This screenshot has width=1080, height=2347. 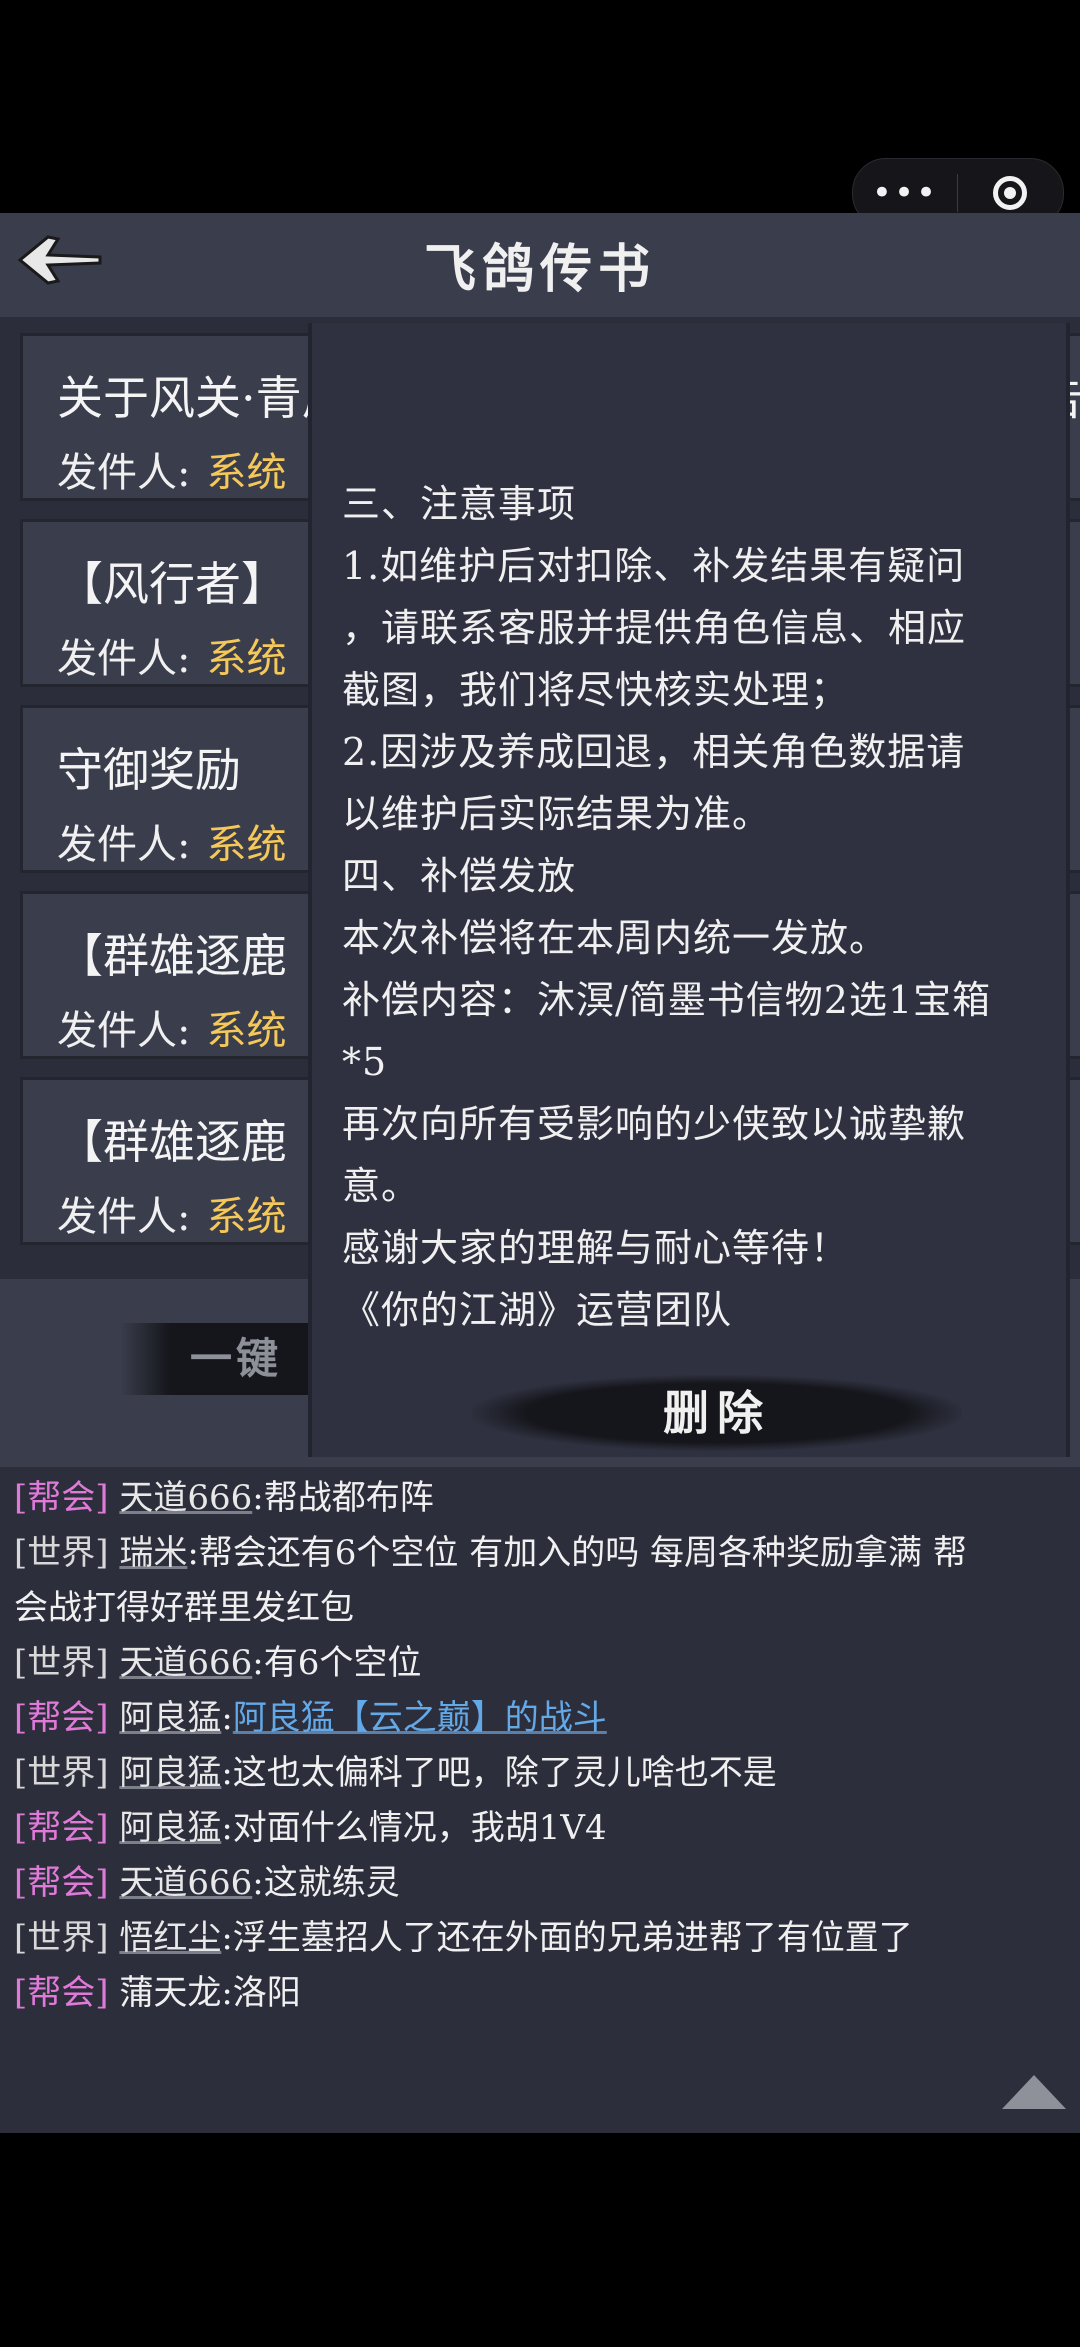 I want to click on chat-line: [帮会] 天道666:帮战都布阵, so click(x=224, y=1498).